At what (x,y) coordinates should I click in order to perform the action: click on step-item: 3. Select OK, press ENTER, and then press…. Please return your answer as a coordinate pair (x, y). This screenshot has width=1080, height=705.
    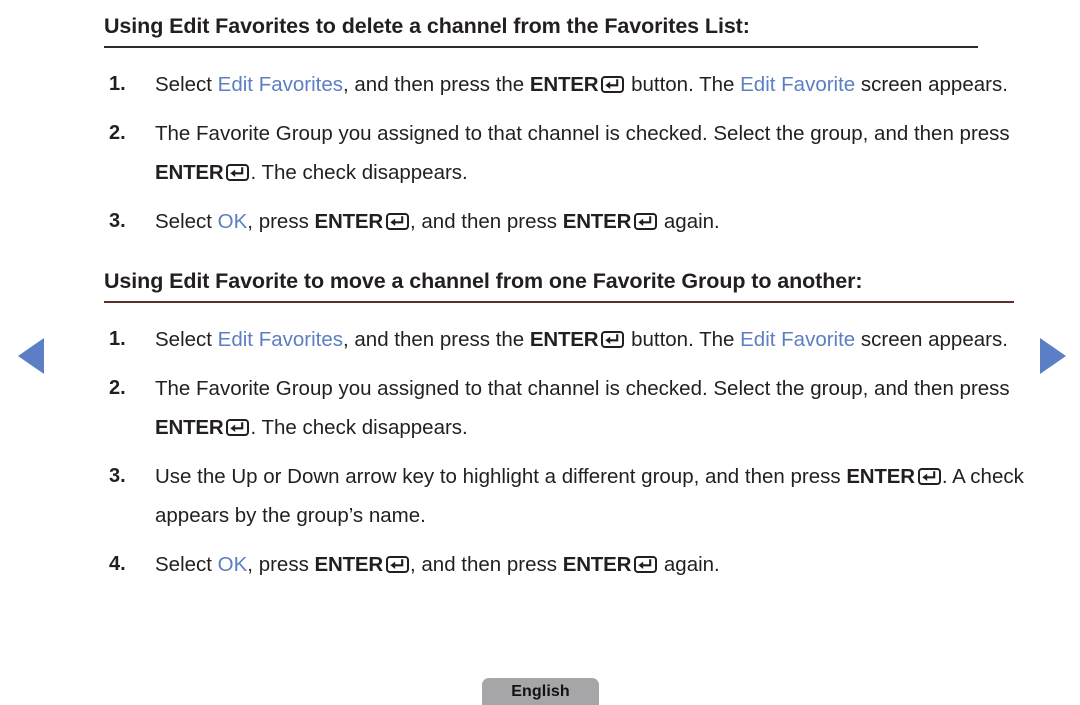
    Looking at the image, I should click on (564, 221).